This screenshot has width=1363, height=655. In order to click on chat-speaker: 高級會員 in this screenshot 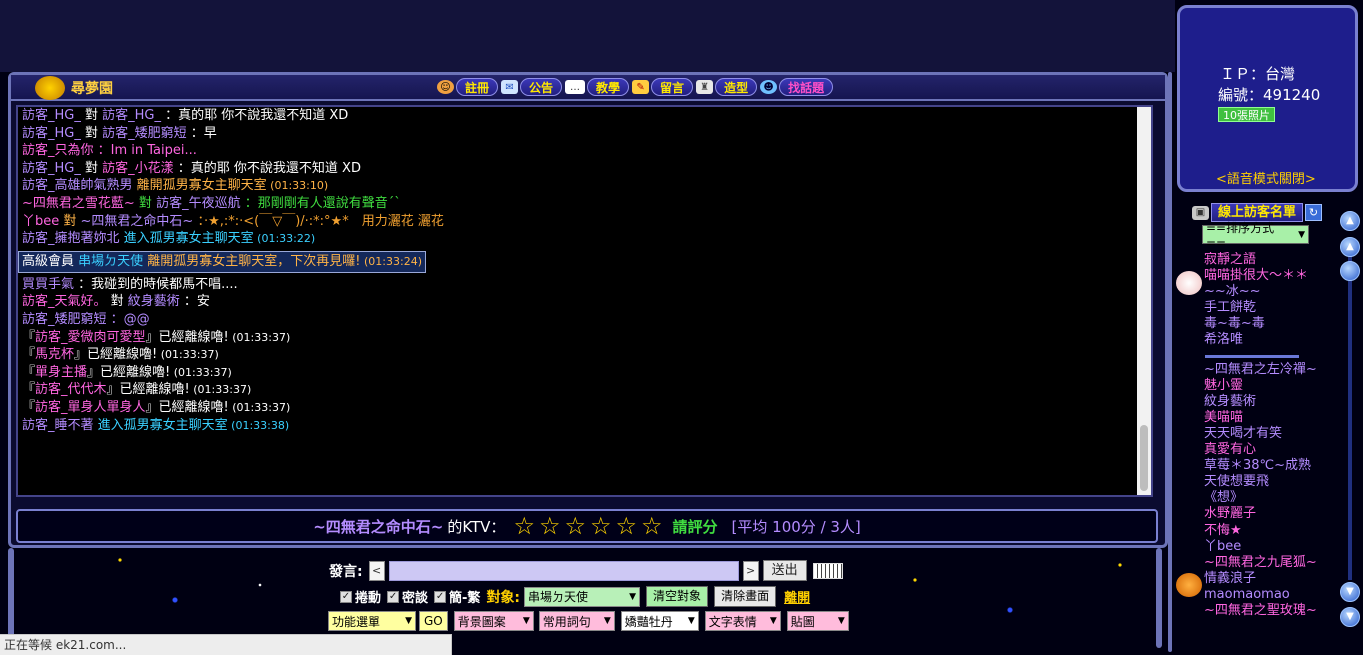, I will do `click(50, 261)`.